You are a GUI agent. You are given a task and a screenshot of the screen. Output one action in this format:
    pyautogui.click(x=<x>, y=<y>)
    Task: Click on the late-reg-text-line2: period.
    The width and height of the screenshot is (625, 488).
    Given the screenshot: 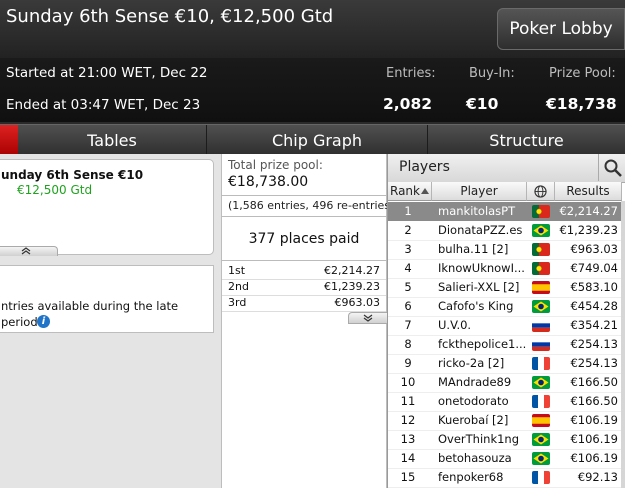 What is the action you would take?
    pyautogui.click(x=21, y=322)
    